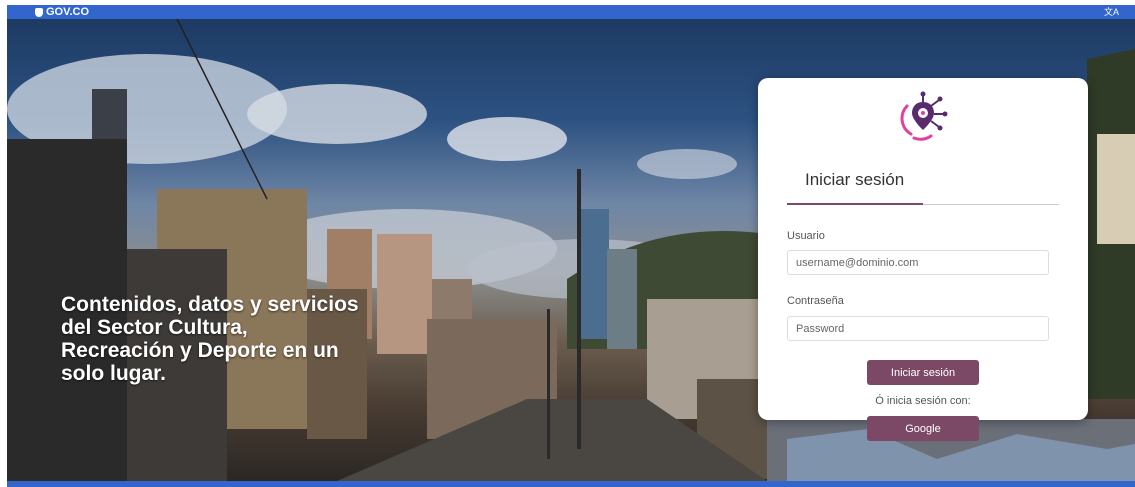 This screenshot has height=487, width=1135. Describe the element at coordinates (923, 372) in the screenshot. I see `login-submit-button: Iniciar sesión` at that location.